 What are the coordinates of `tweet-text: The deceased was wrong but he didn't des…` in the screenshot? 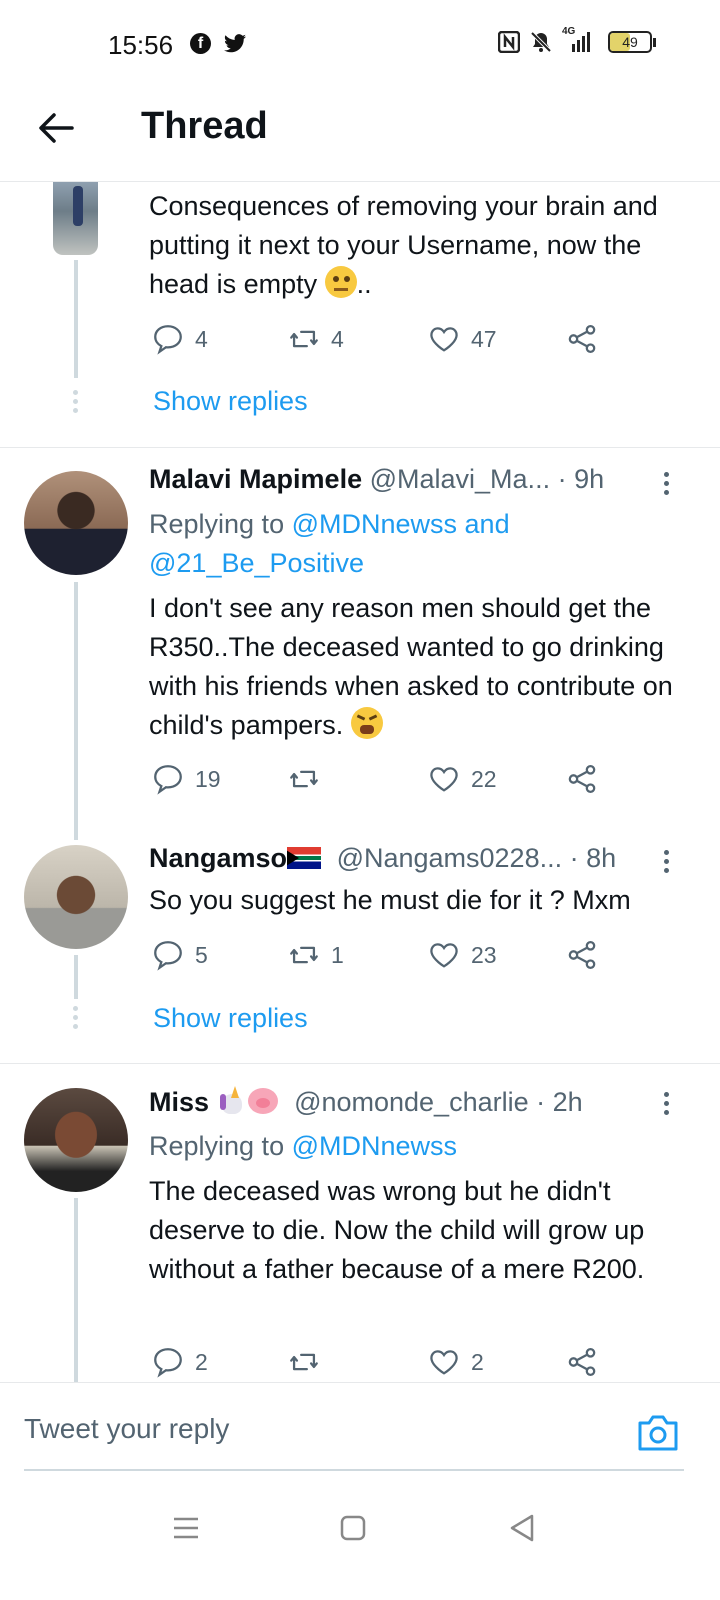 It's located at (397, 1230).